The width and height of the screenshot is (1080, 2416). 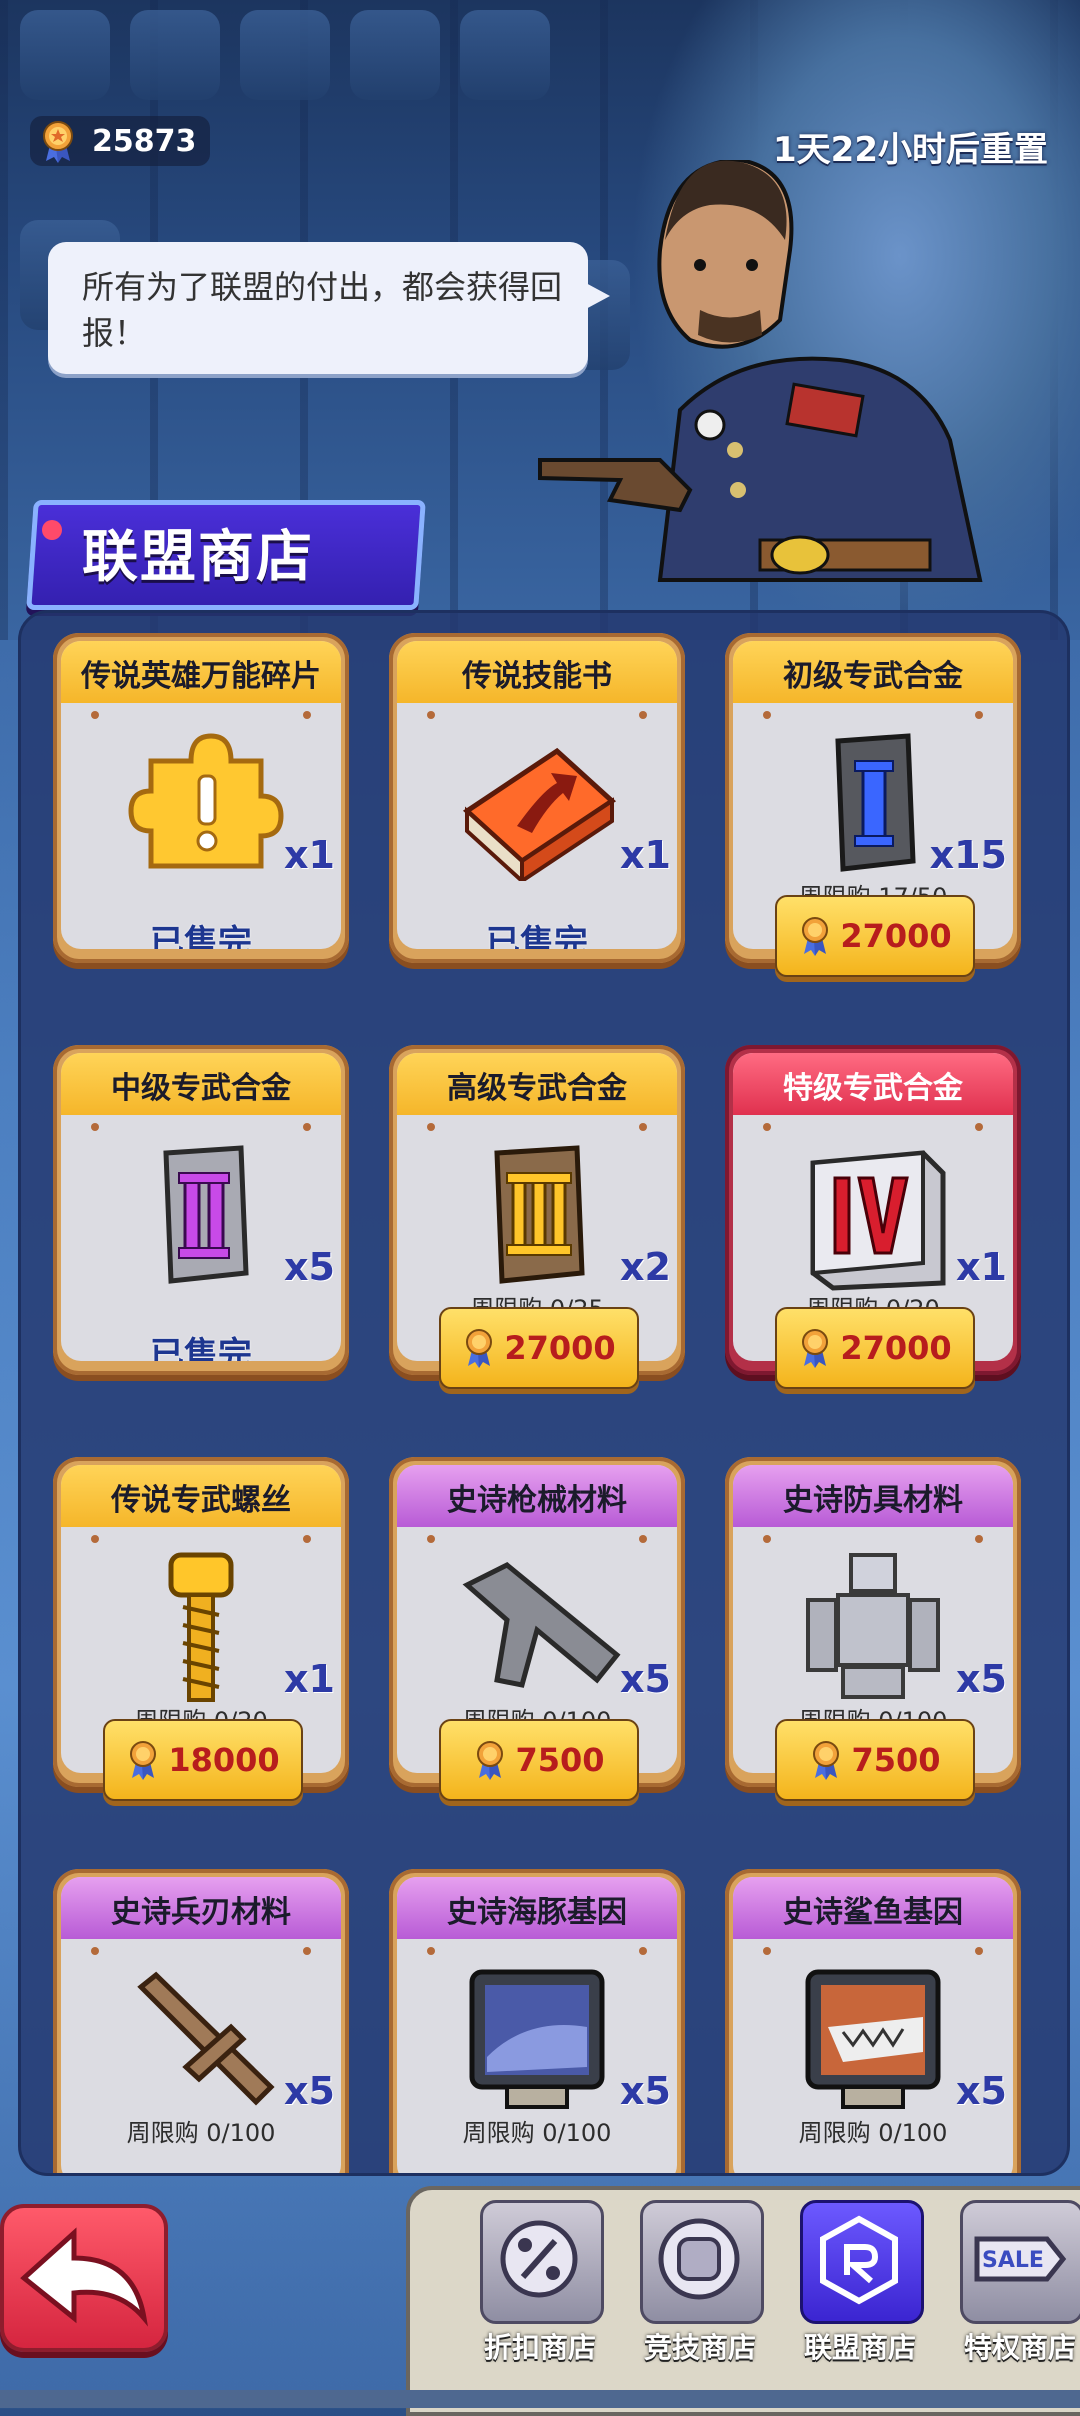 I want to click on item-quantity: x2, so click(x=645, y=1267).